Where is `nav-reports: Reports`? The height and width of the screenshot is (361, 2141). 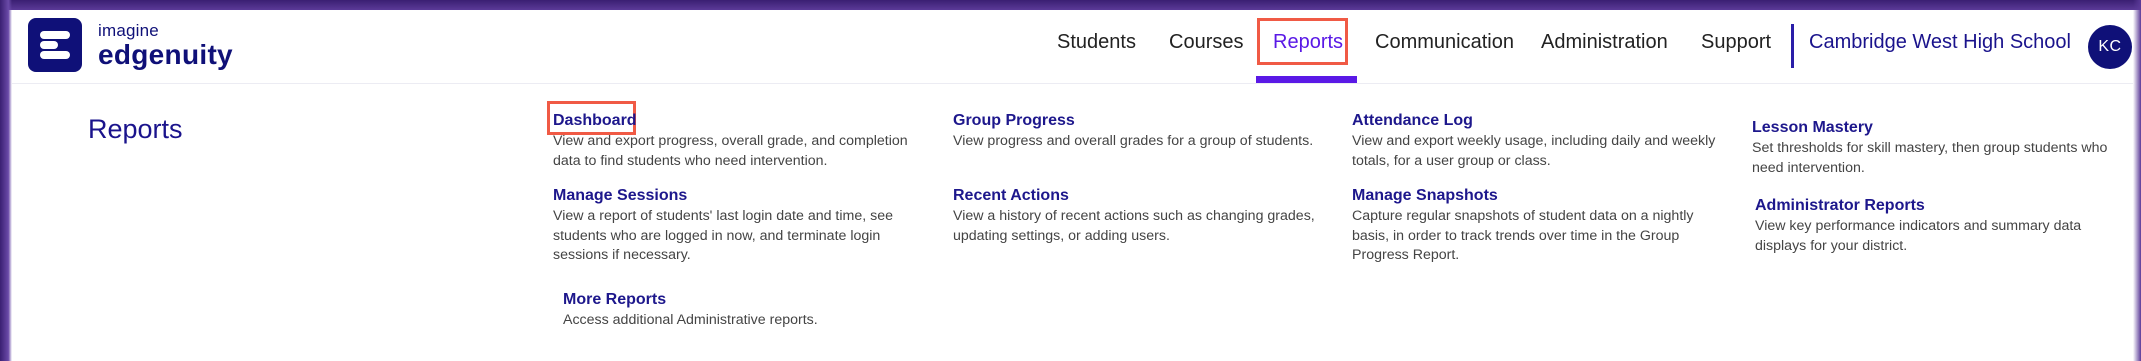 nav-reports: Reports is located at coordinates (1308, 42).